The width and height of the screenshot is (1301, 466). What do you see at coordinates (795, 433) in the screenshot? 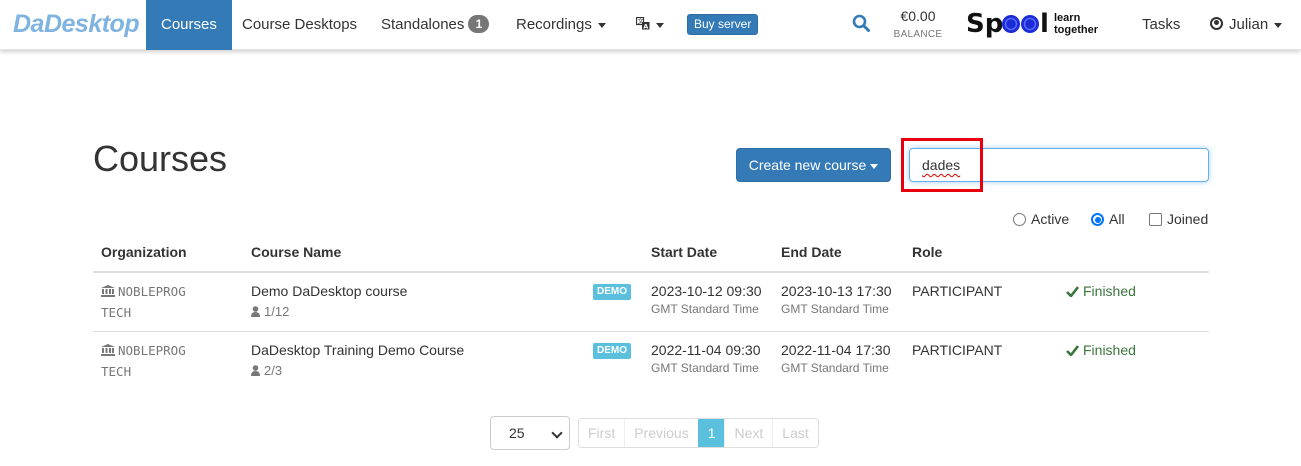
I see `pagination-last: Last` at bounding box center [795, 433].